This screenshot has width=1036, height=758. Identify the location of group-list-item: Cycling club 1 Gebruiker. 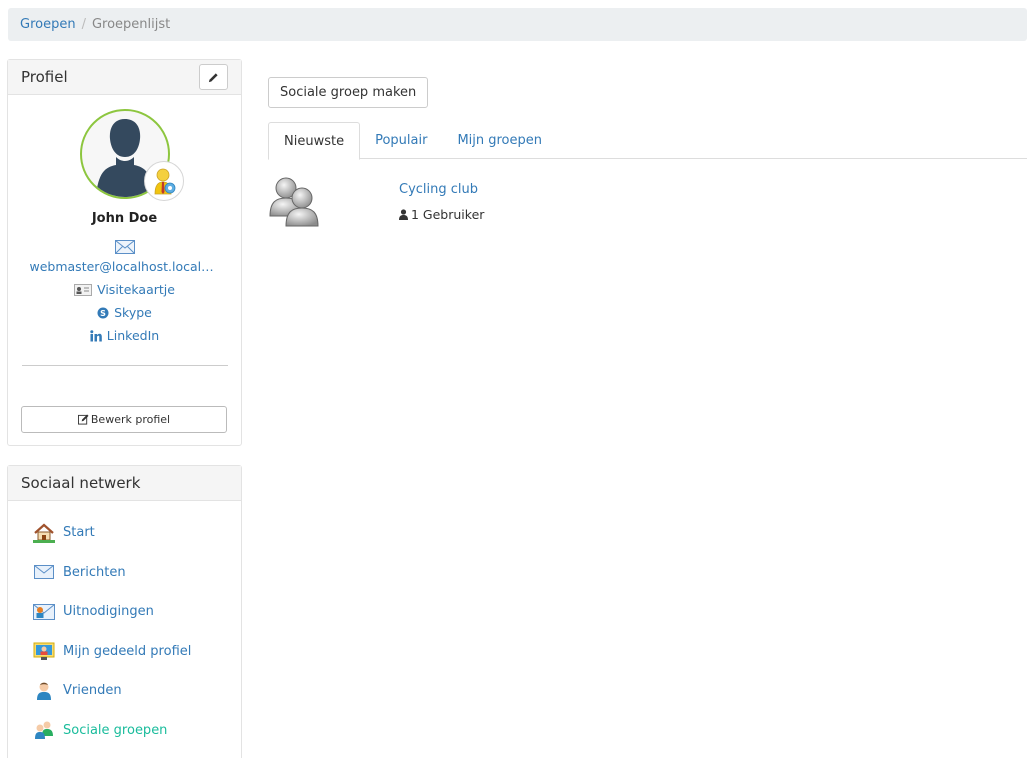
(647, 199).